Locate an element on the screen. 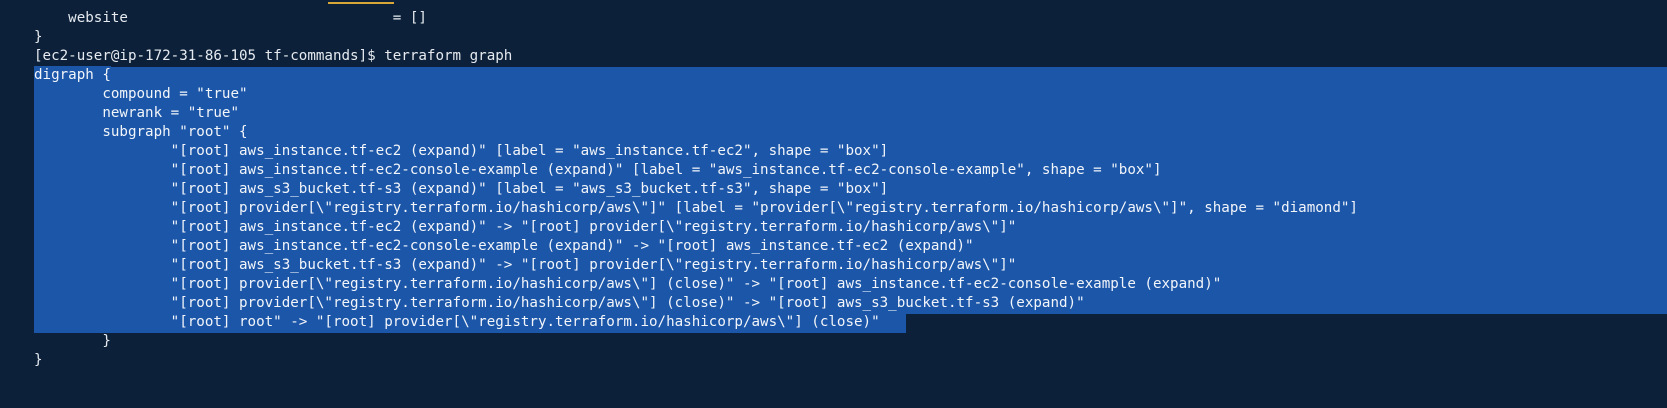 The width and height of the screenshot is (1667, 408). highlight-underline is located at coordinates (361, 3).